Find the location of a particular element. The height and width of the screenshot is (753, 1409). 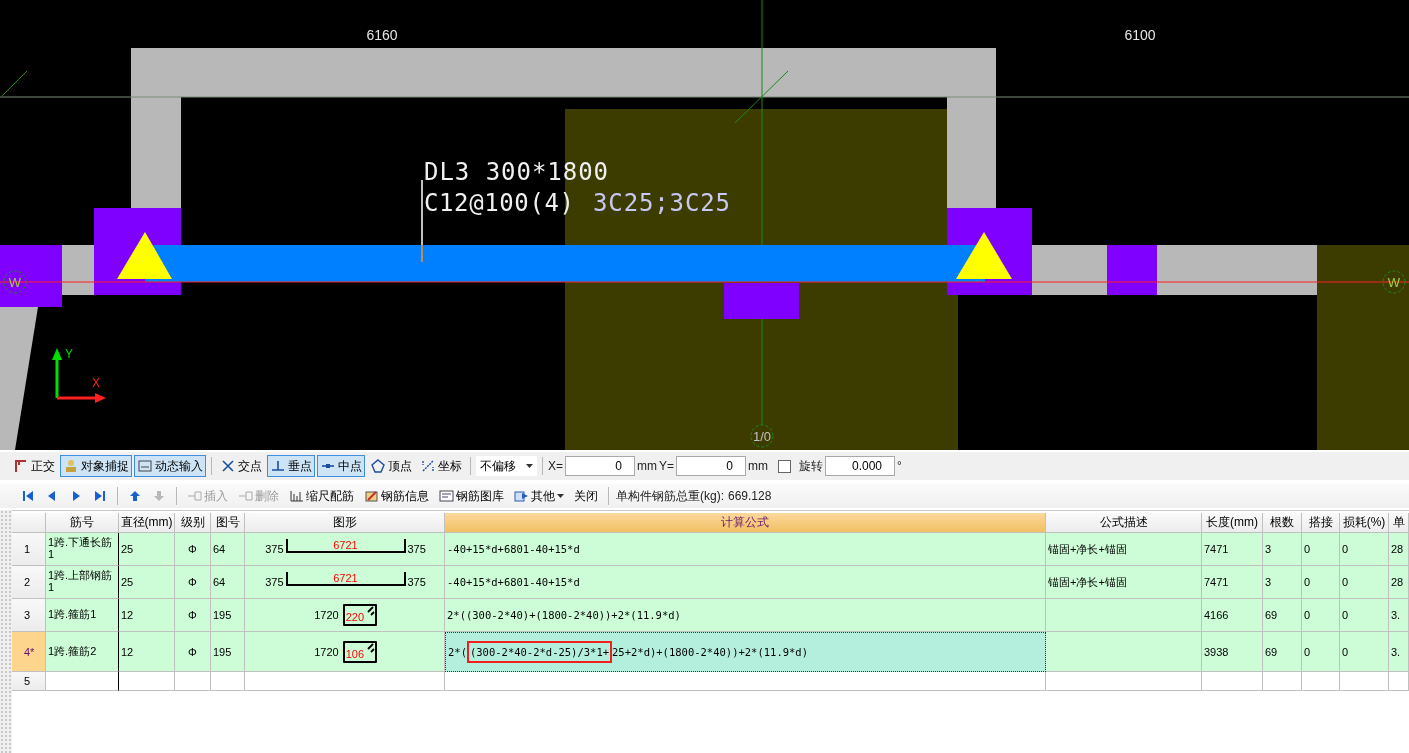

column-header: 计算公式 is located at coordinates (745, 523).